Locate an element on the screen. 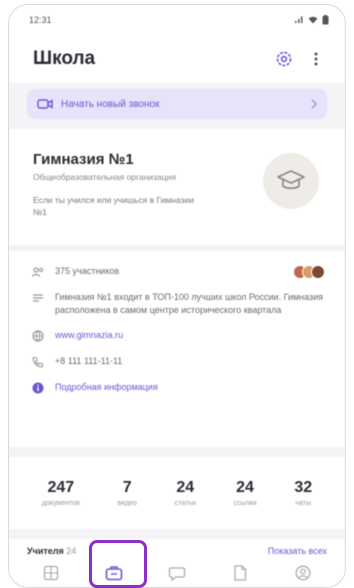 This screenshot has width=354, height=588. status-bar: 12:31 is located at coordinates (177, 20).